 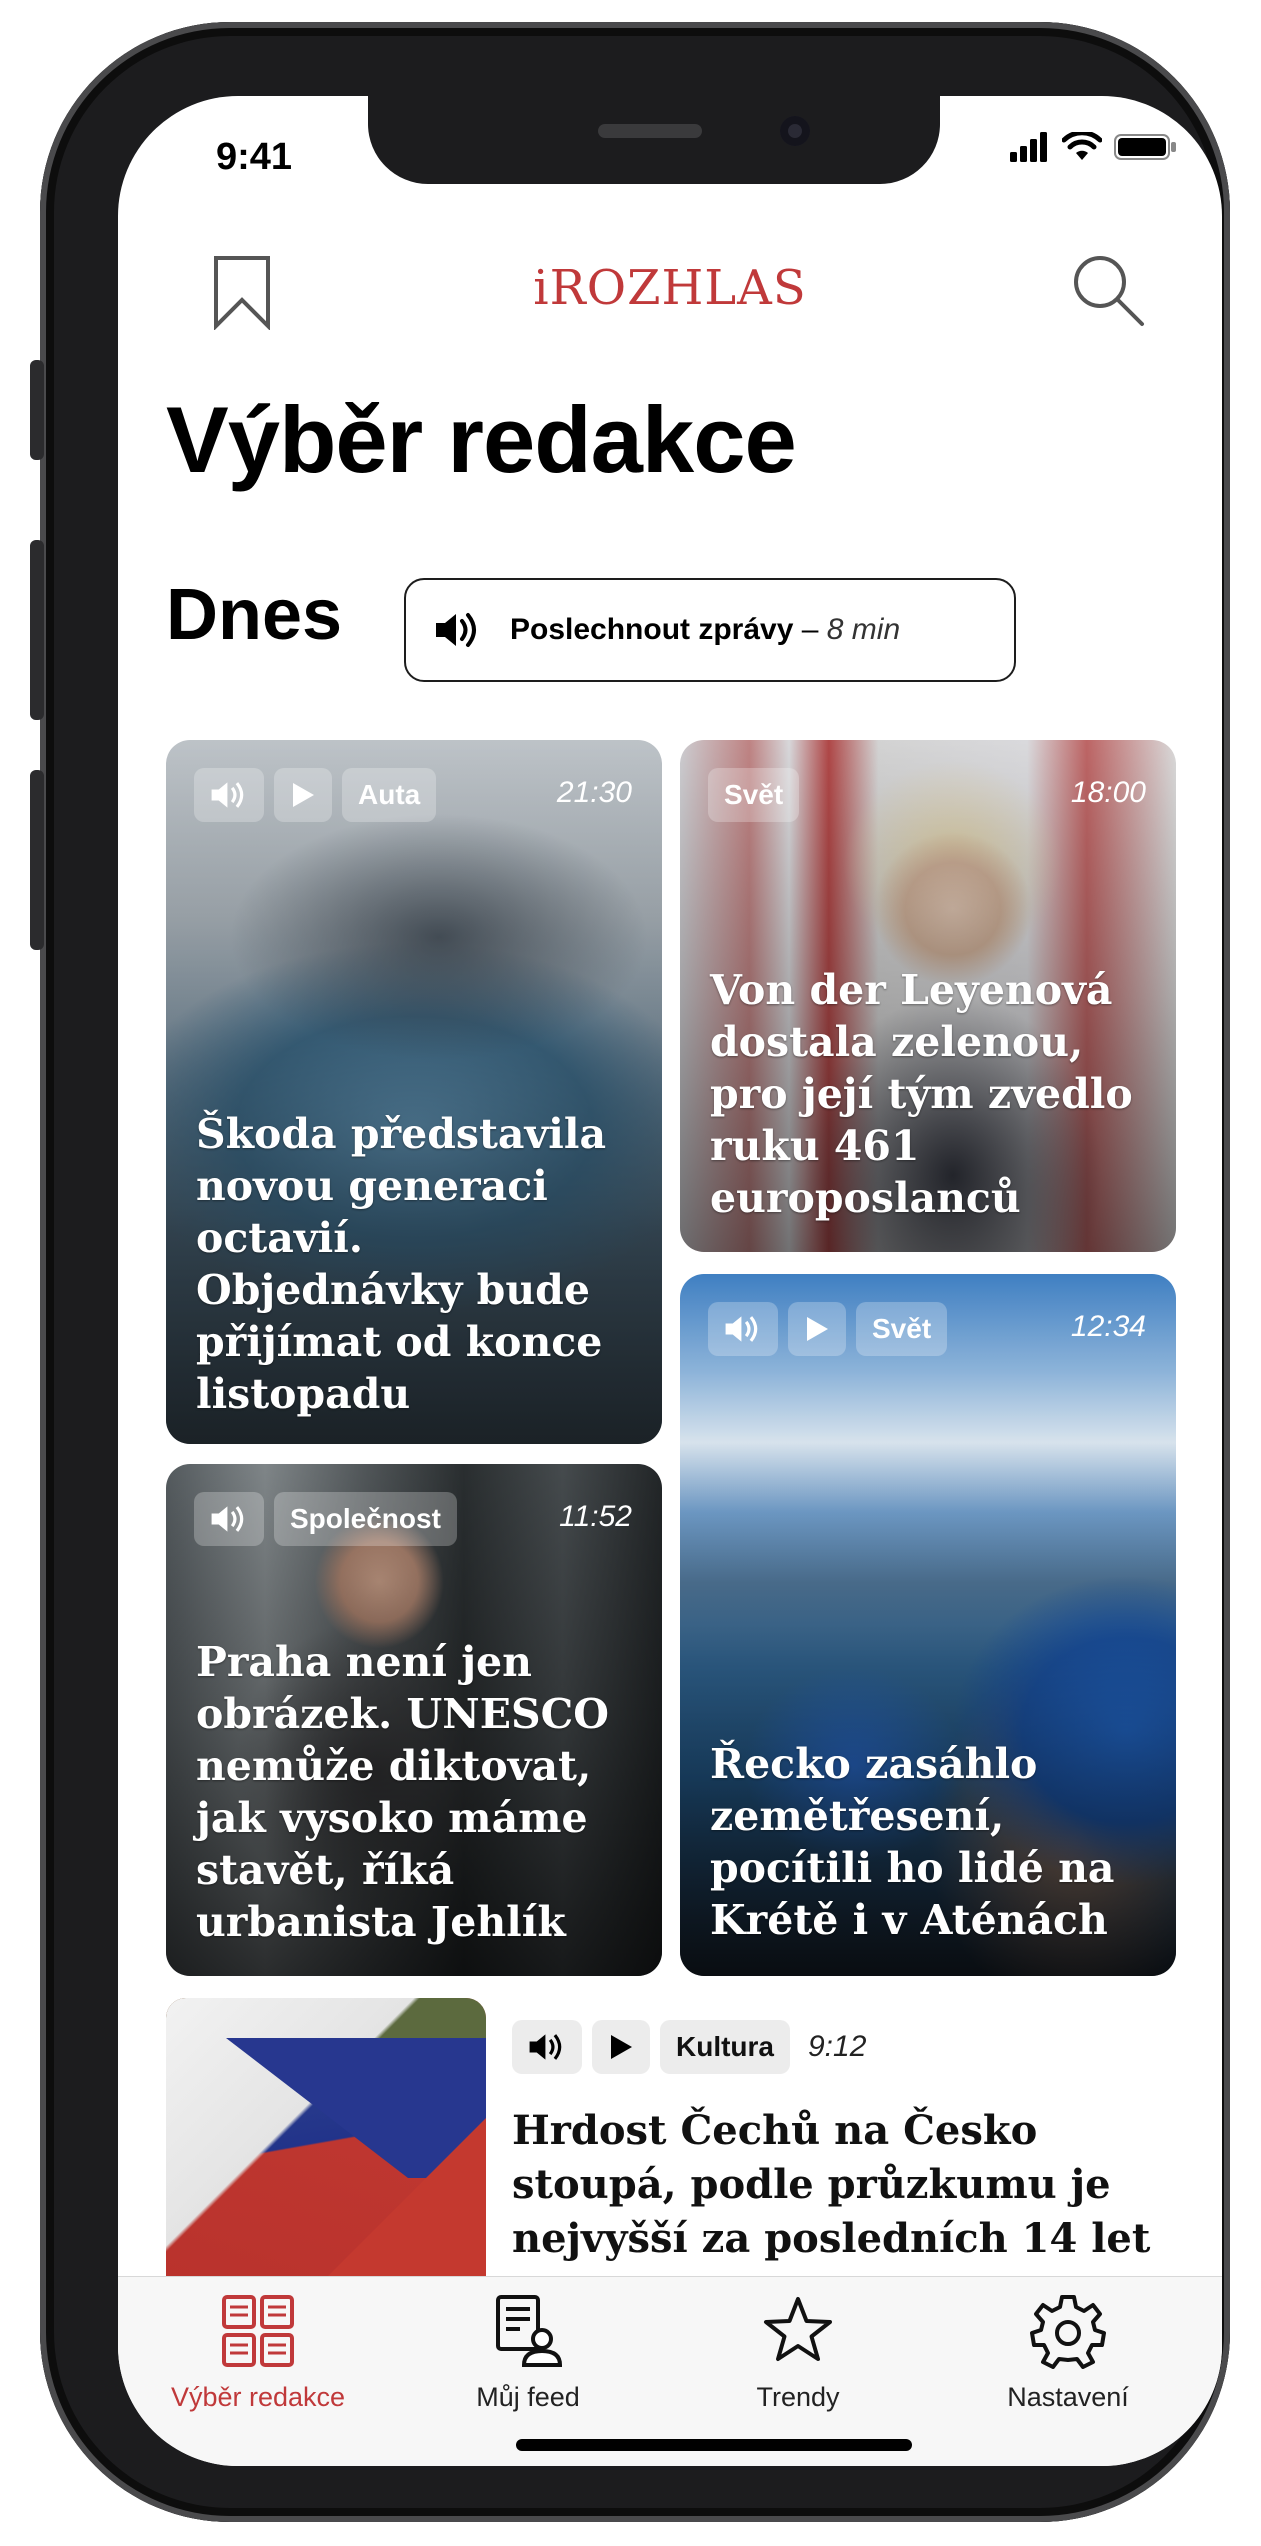 I want to click on page-title: Výběr redakce, so click(x=481, y=439).